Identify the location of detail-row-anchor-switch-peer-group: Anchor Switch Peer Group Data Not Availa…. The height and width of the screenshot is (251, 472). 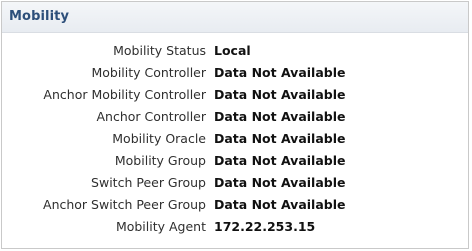
(235, 205).